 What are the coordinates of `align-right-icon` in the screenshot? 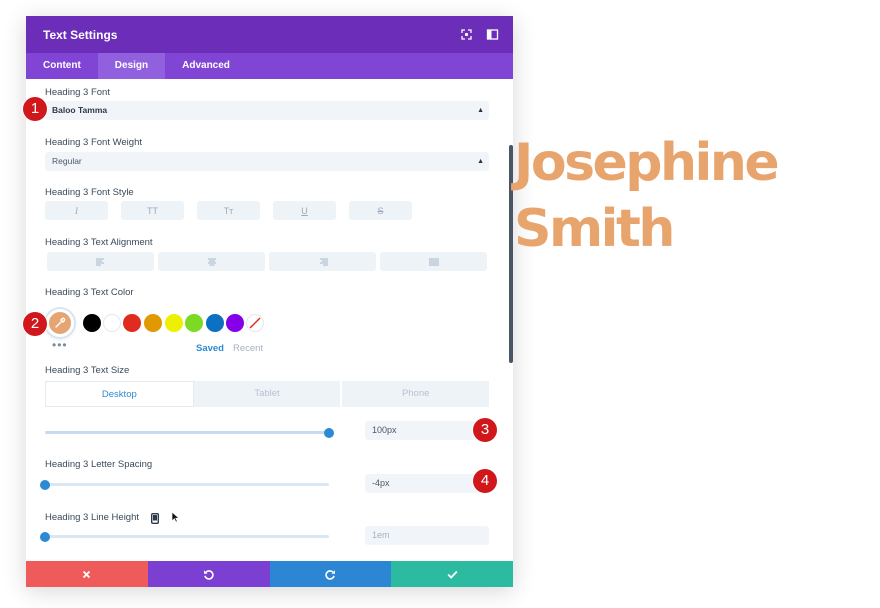 It's located at (323, 261).